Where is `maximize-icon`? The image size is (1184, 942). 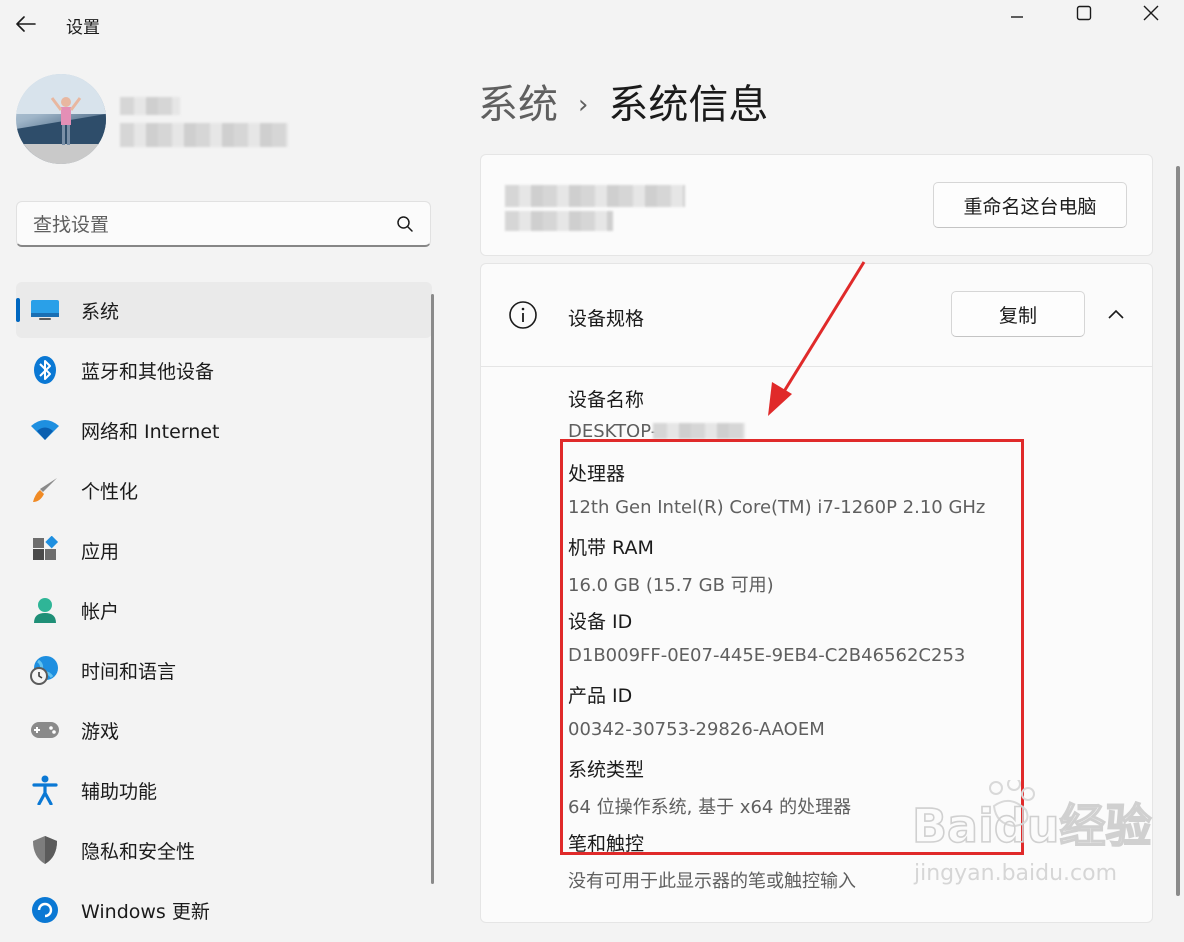
maximize-icon is located at coordinates (1084, 13).